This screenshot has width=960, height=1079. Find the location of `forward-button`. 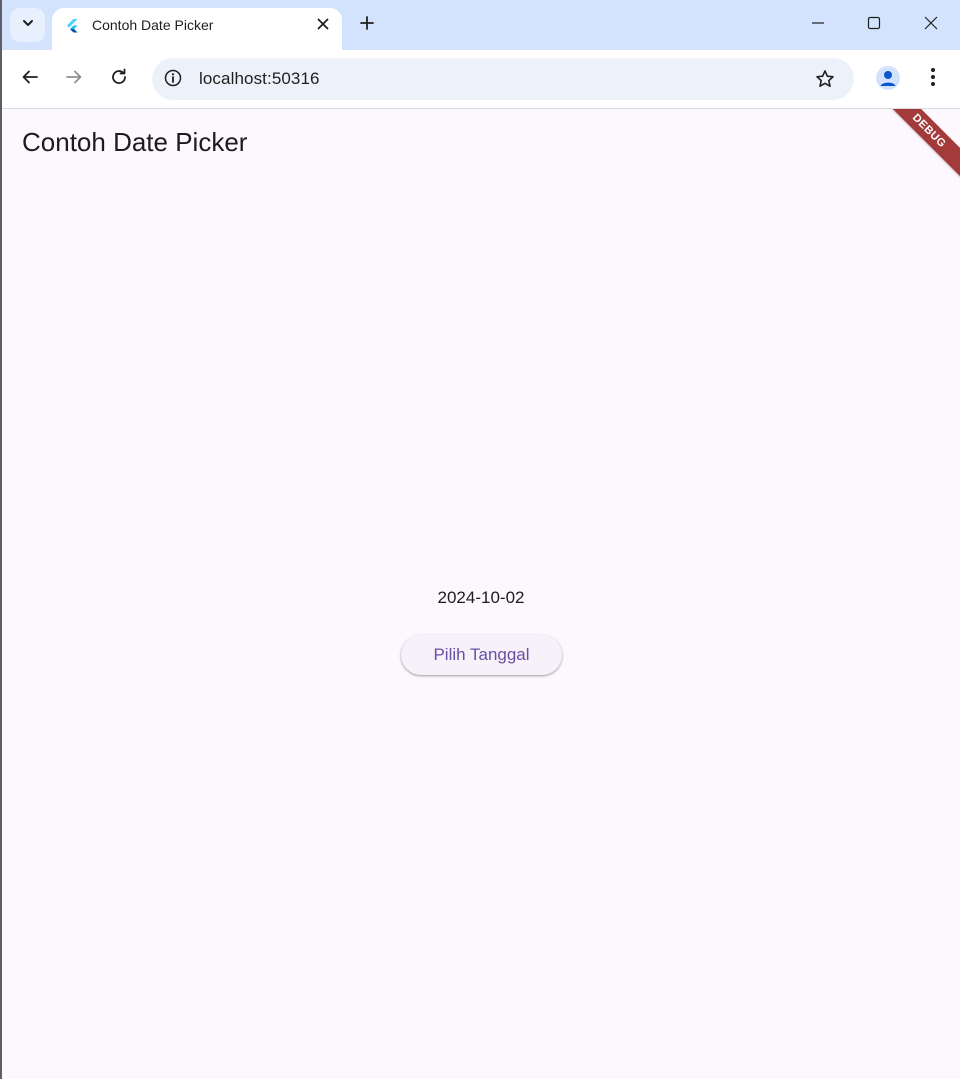

forward-button is located at coordinates (74, 79).